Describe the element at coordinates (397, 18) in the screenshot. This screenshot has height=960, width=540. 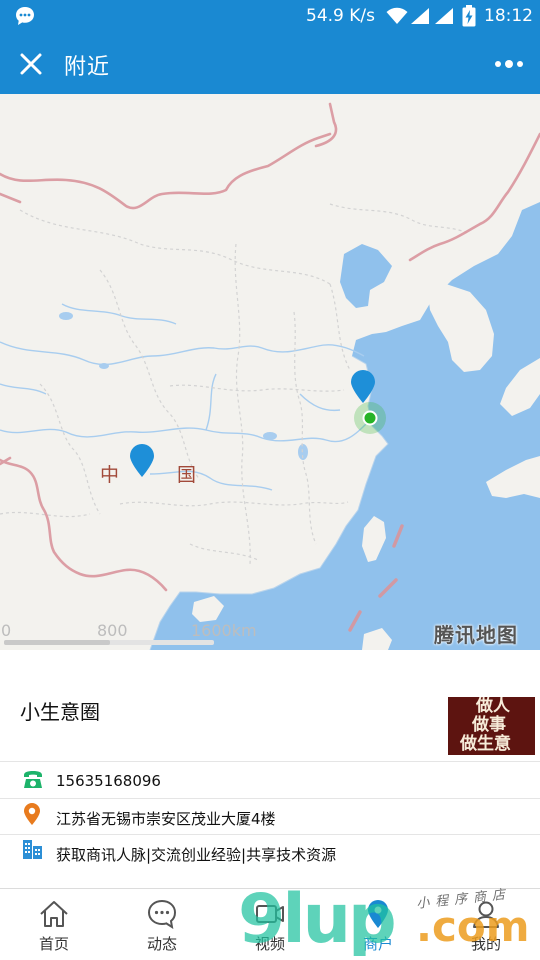
I see `wifi-icon` at that location.